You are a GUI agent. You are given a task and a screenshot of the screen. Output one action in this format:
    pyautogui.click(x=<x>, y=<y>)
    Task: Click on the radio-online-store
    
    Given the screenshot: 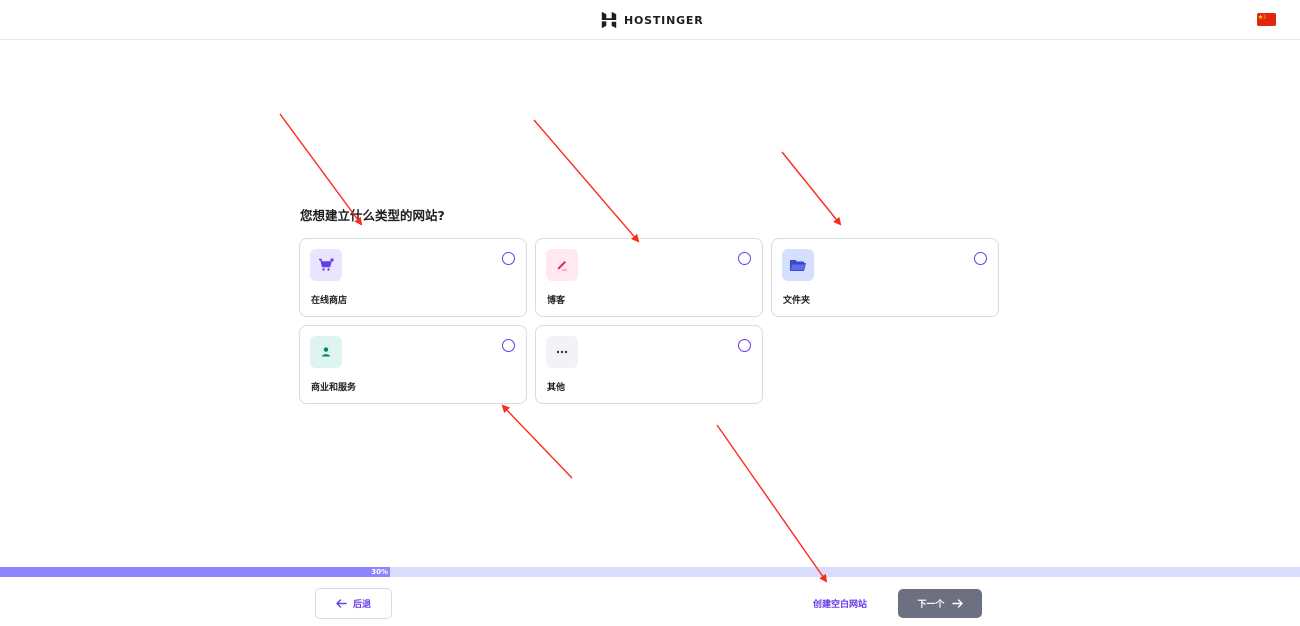 What is the action you would take?
    pyautogui.click(x=508, y=258)
    